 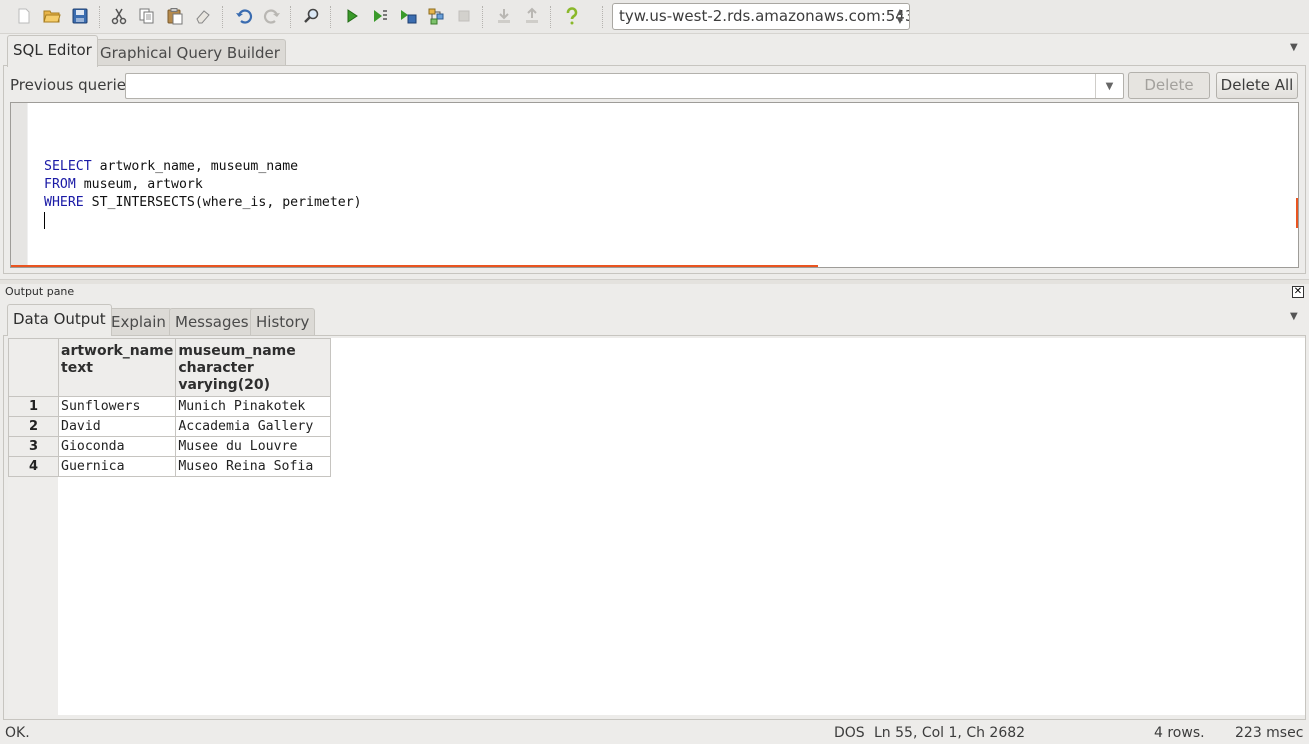 I want to click on sql-keyword: FROM, so click(x=60, y=184).